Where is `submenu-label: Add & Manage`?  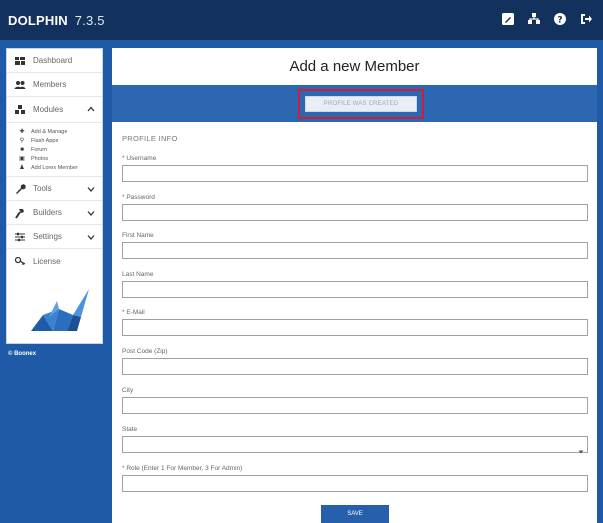 submenu-label: Add & Manage is located at coordinates (49, 131).